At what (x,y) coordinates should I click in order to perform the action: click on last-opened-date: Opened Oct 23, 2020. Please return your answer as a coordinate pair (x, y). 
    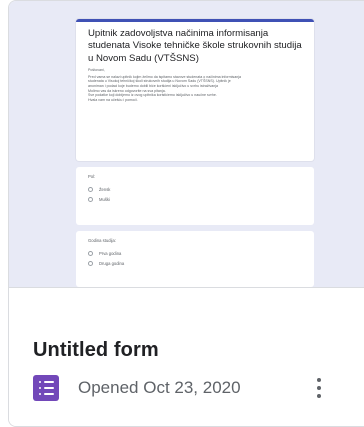
    Looking at the image, I should click on (159, 387).